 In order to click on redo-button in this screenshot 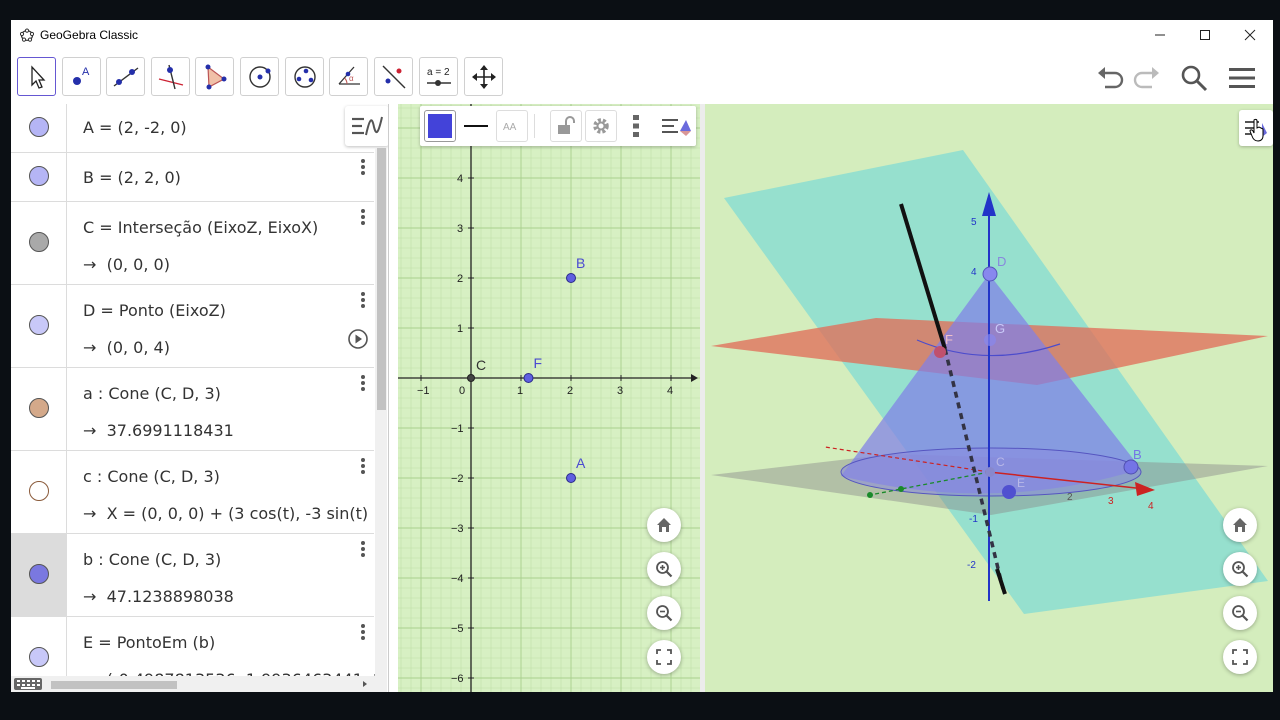, I will do `click(1147, 78)`.